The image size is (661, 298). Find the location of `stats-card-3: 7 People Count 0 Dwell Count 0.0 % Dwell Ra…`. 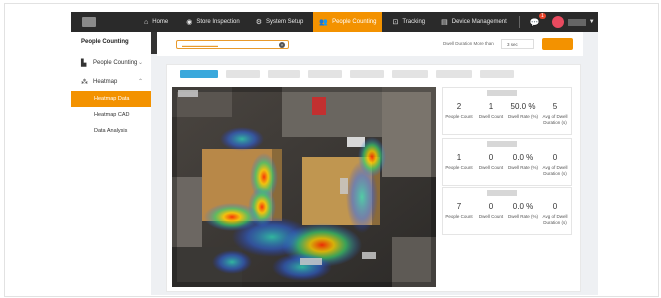

stats-card-3: 7 People Count 0 Dwell Count 0.0 % Dwell Ra… is located at coordinates (507, 211).